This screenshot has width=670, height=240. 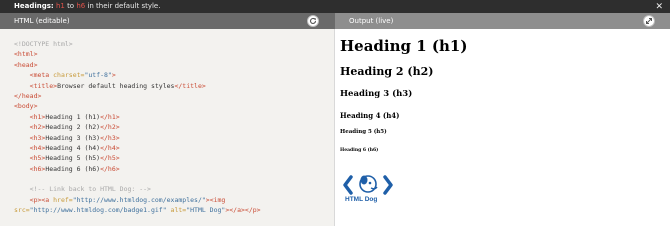 What do you see at coordinates (376, 94) in the screenshot?
I see `heading-3: Heading 3 (h3)` at bounding box center [376, 94].